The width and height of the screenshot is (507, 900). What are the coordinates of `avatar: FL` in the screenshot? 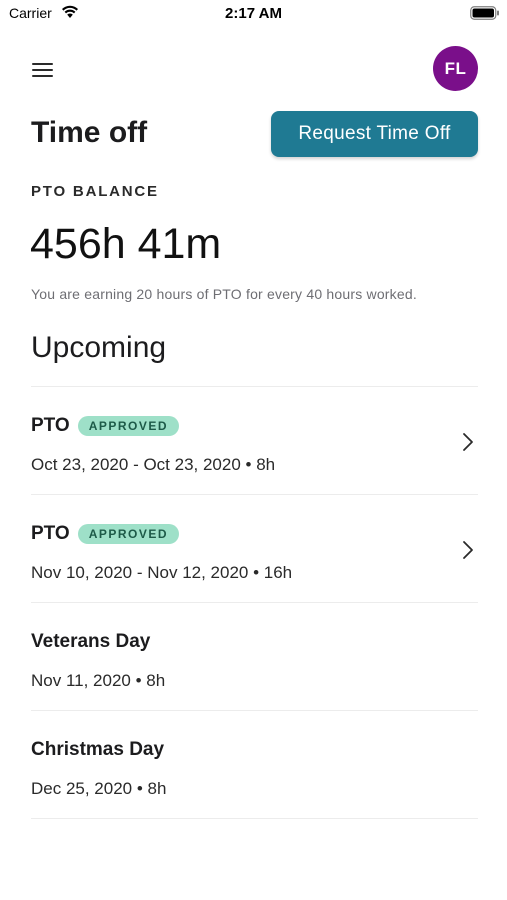 It's located at (455, 68).